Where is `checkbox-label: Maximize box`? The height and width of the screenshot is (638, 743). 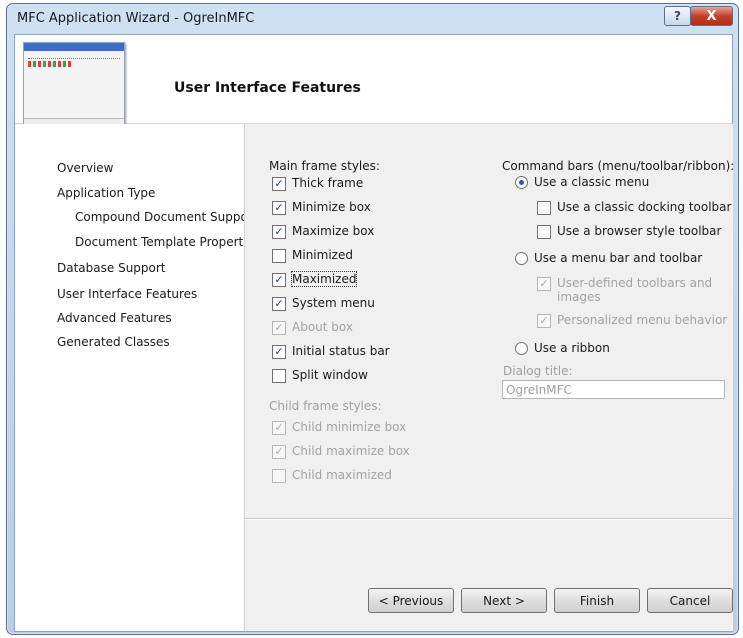 checkbox-label: Maximize box is located at coordinates (333, 231).